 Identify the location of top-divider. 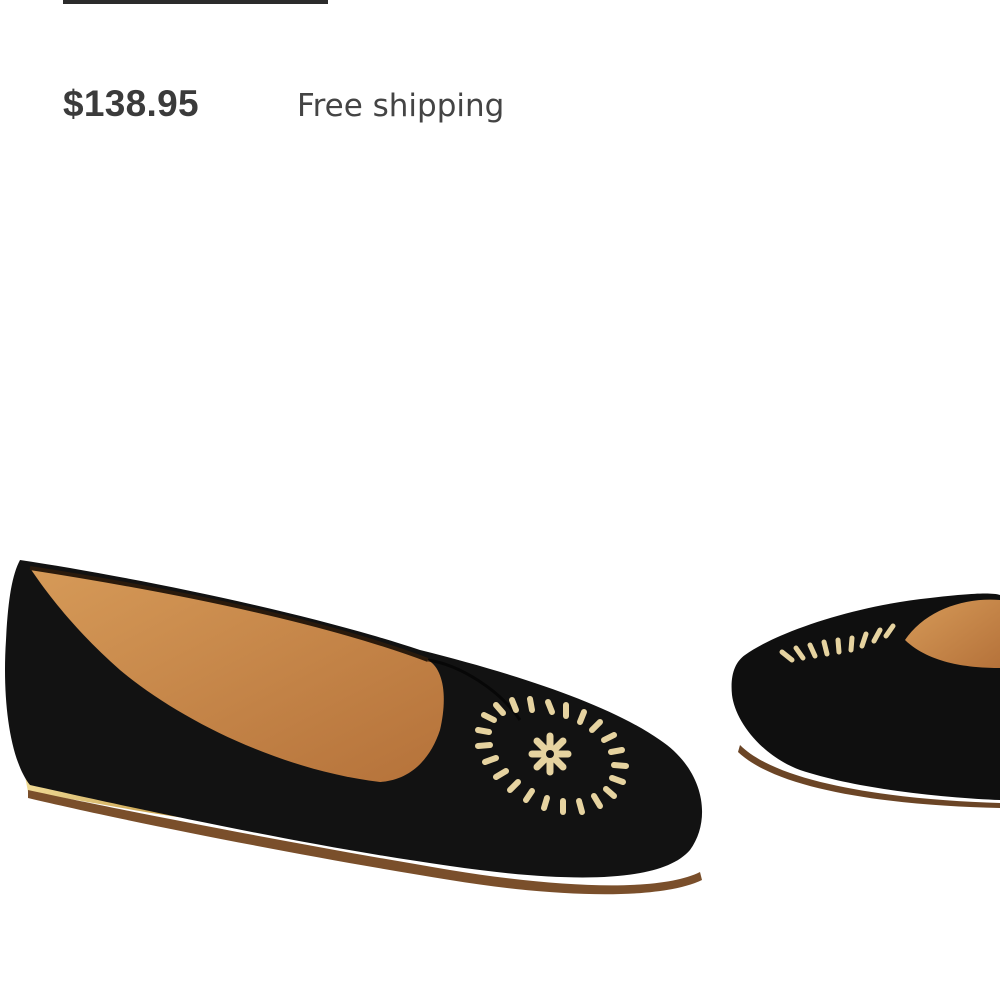
(195, 2).